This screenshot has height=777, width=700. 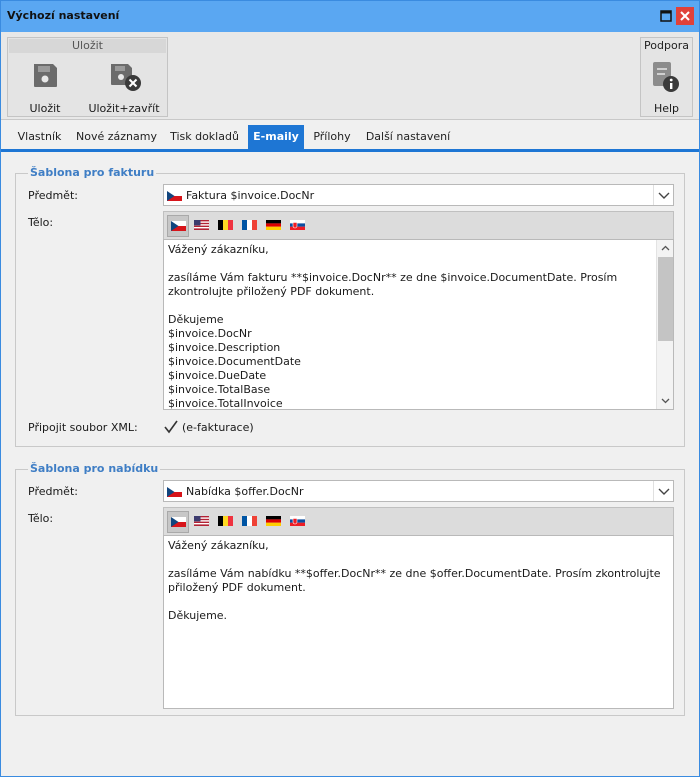 I want to click on invoice-body-line: $invoice.DocNr, so click(x=210, y=333).